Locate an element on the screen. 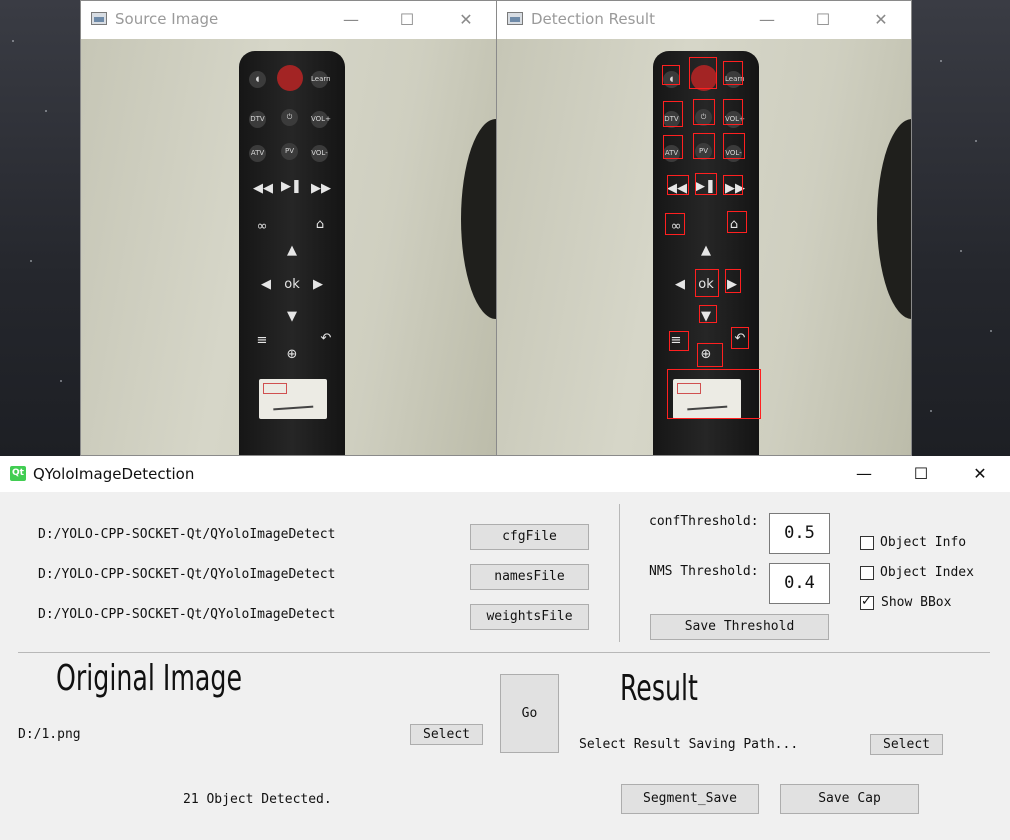 This screenshot has width=1010, height=840. app-title: QYoloImageDetection is located at coordinates (114, 474).